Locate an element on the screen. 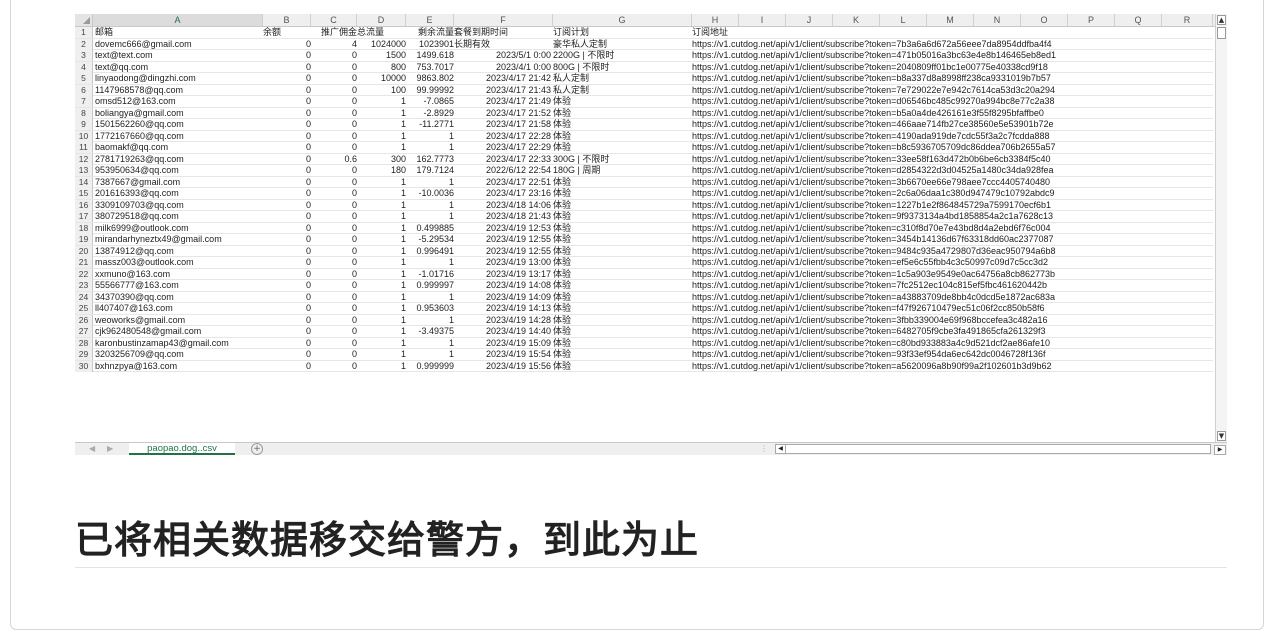 Image resolution: width=1276 pixels, height=638 pixels. select-all-corner is located at coordinates (84, 20).